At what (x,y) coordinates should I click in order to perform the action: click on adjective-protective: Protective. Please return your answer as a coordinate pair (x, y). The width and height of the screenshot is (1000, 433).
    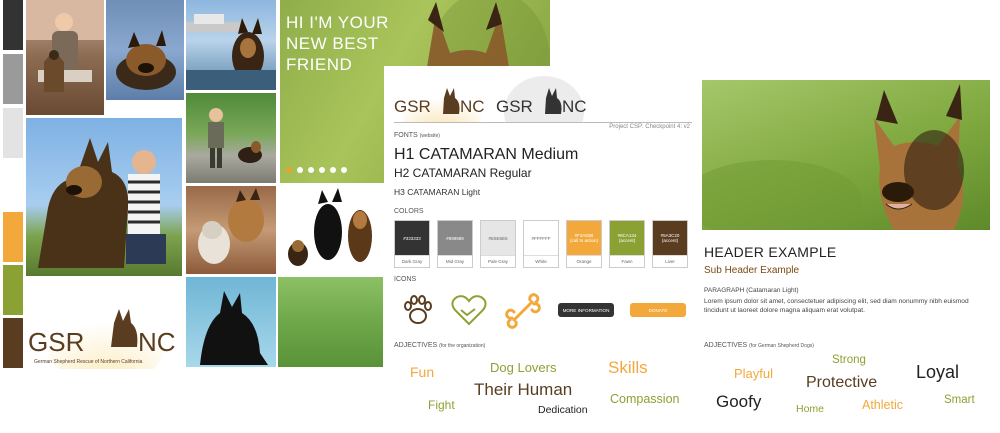
    Looking at the image, I should click on (842, 382).